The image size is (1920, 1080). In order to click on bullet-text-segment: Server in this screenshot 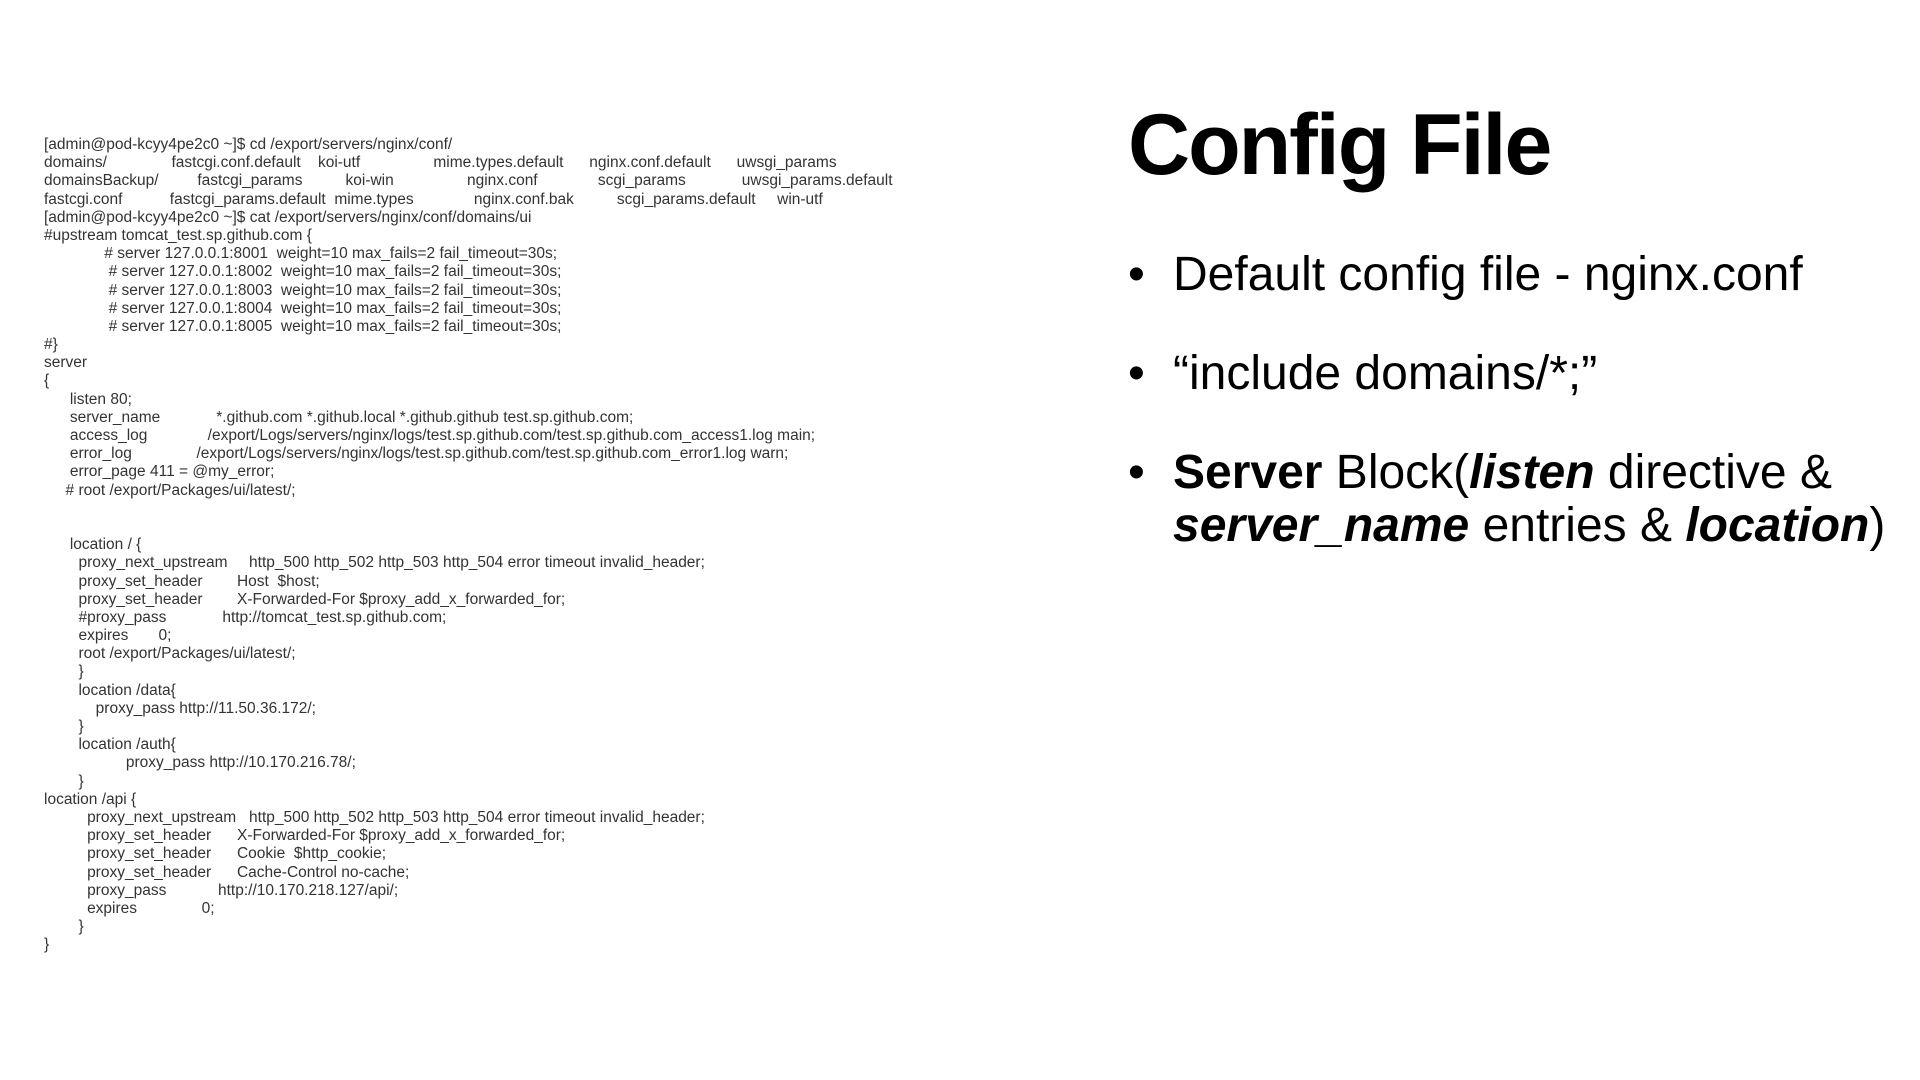, I will do `click(1248, 472)`.